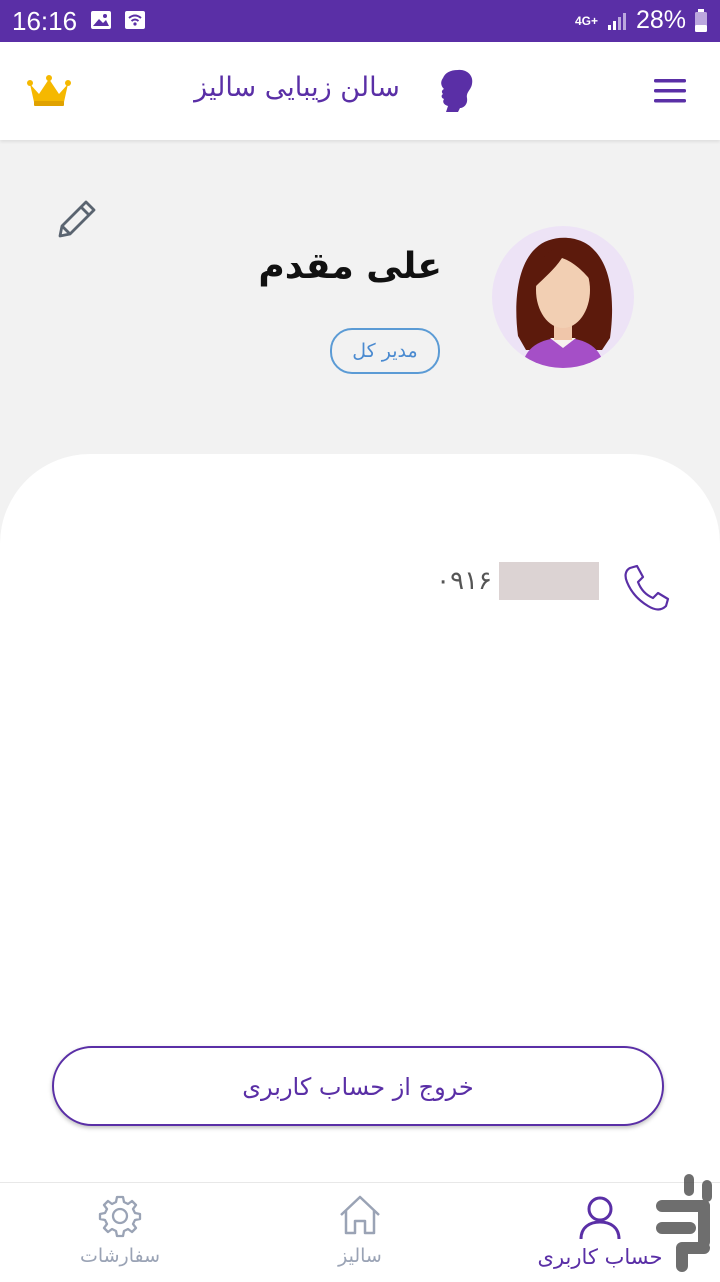 The image size is (720, 1282). I want to click on pencil-icon, so click(77, 219).